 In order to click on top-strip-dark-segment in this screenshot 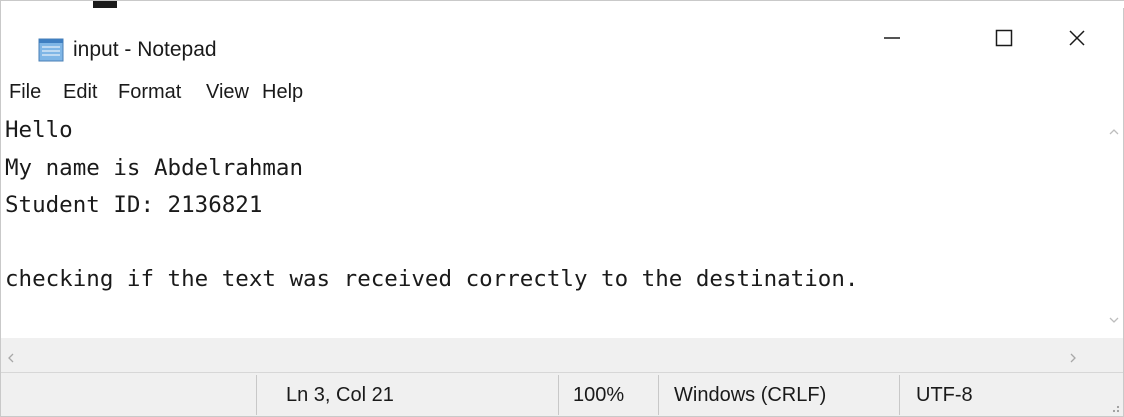, I will do `click(105, 4)`.